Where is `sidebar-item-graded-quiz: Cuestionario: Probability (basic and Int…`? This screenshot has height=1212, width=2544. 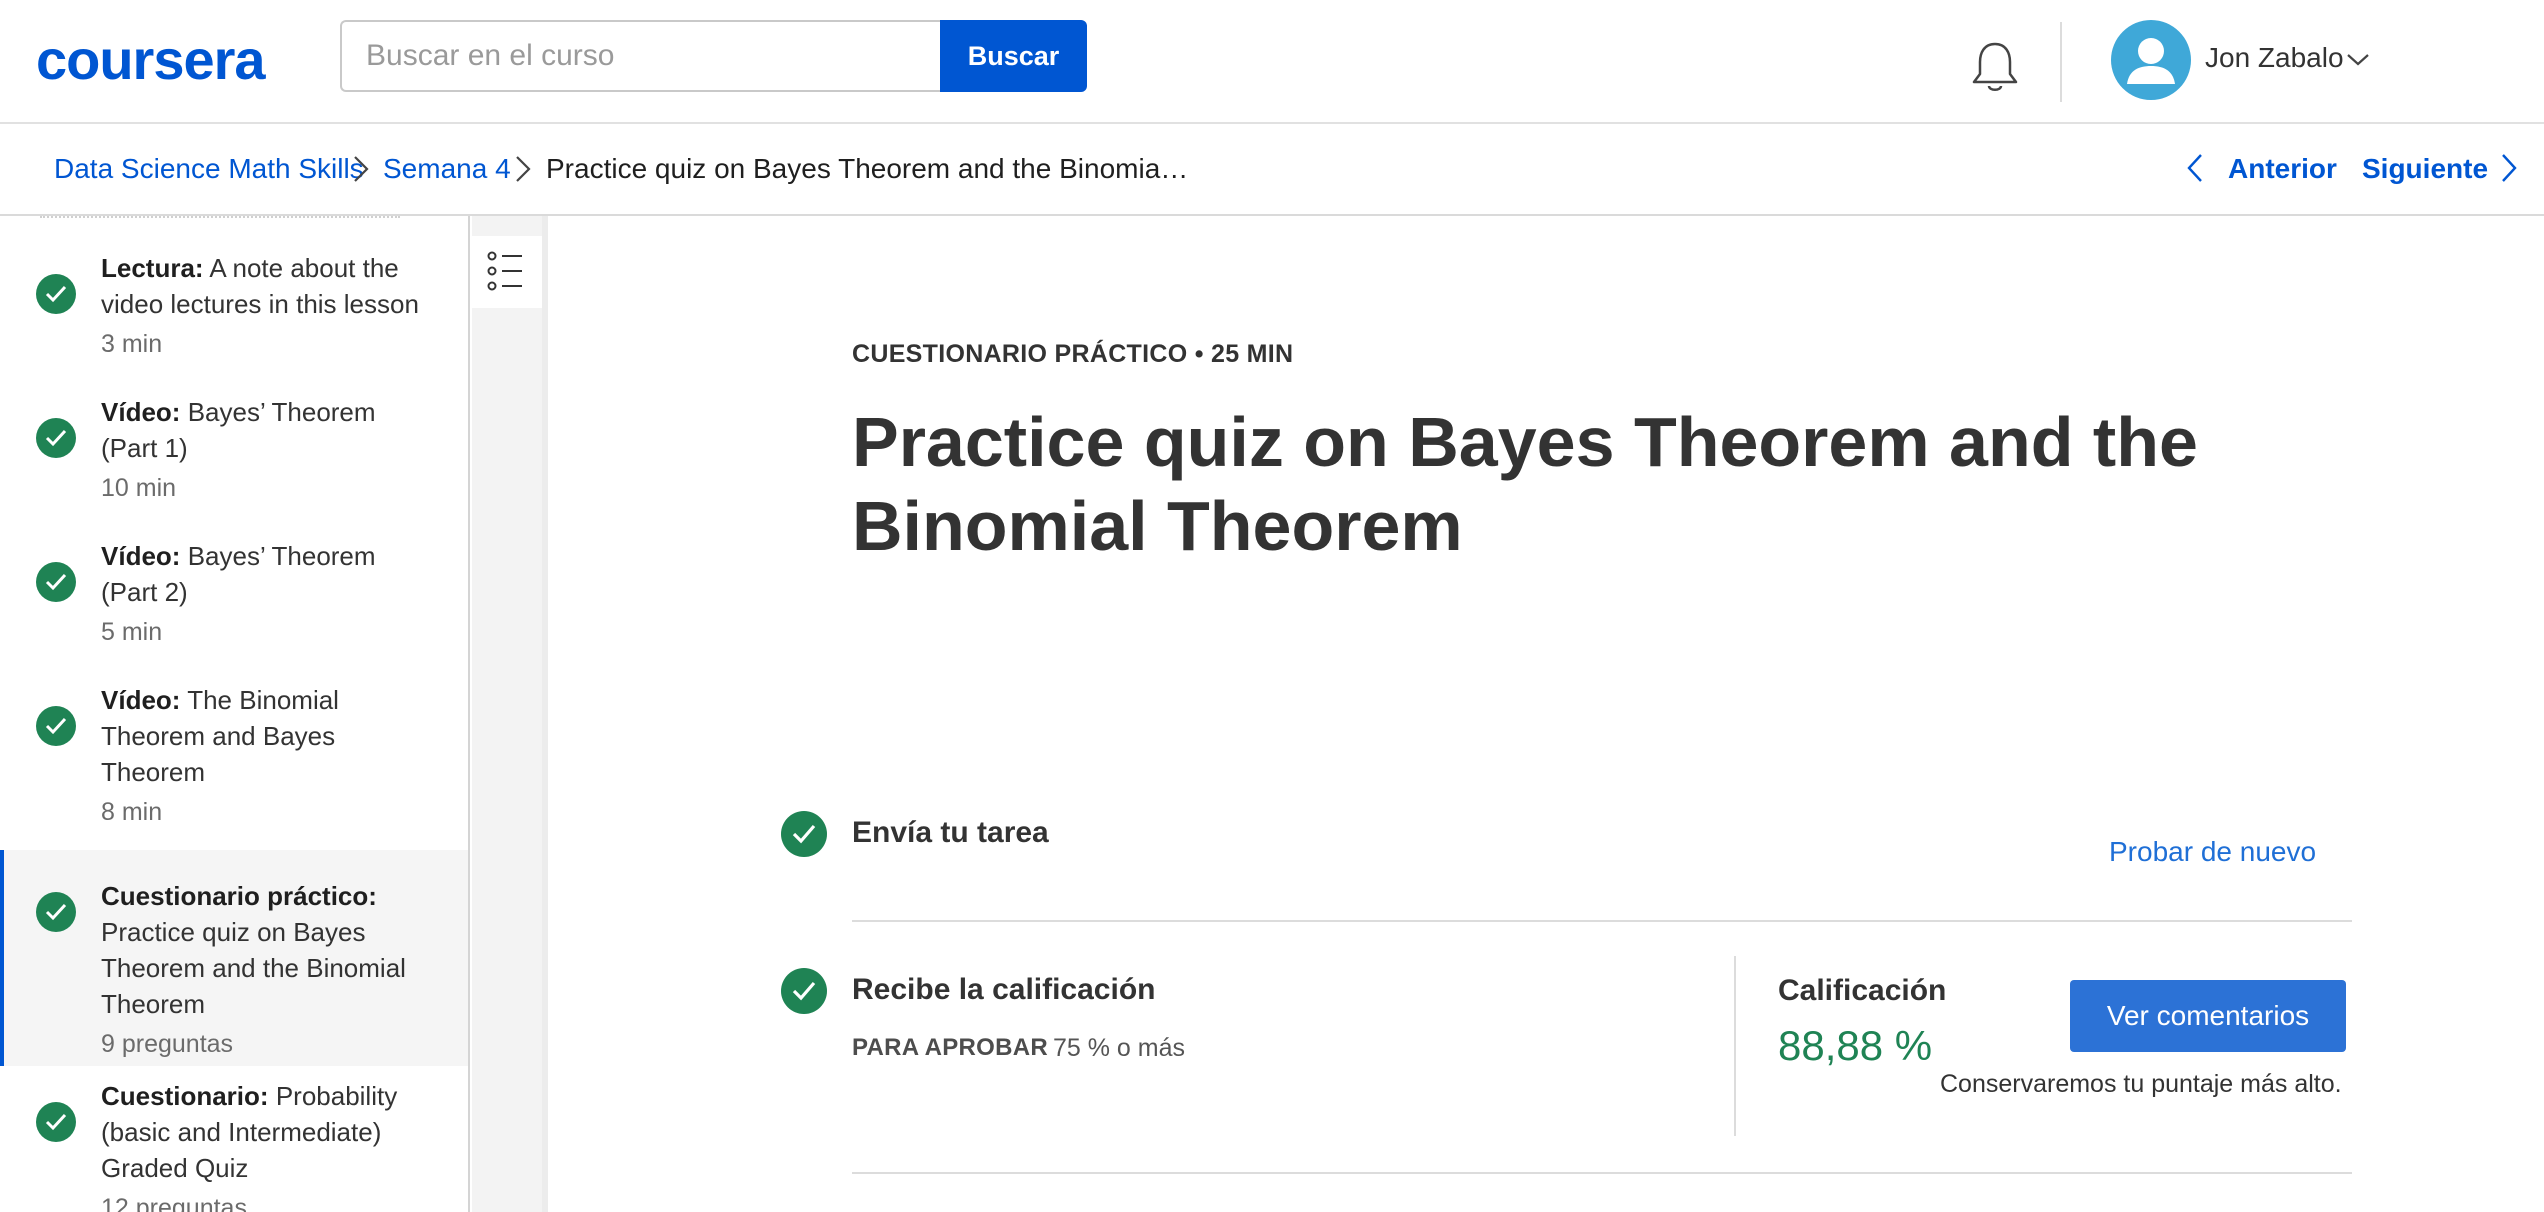 sidebar-item-graded-quiz: Cuestionario: Probability (basic and Int… is located at coordinates (234, 1145).